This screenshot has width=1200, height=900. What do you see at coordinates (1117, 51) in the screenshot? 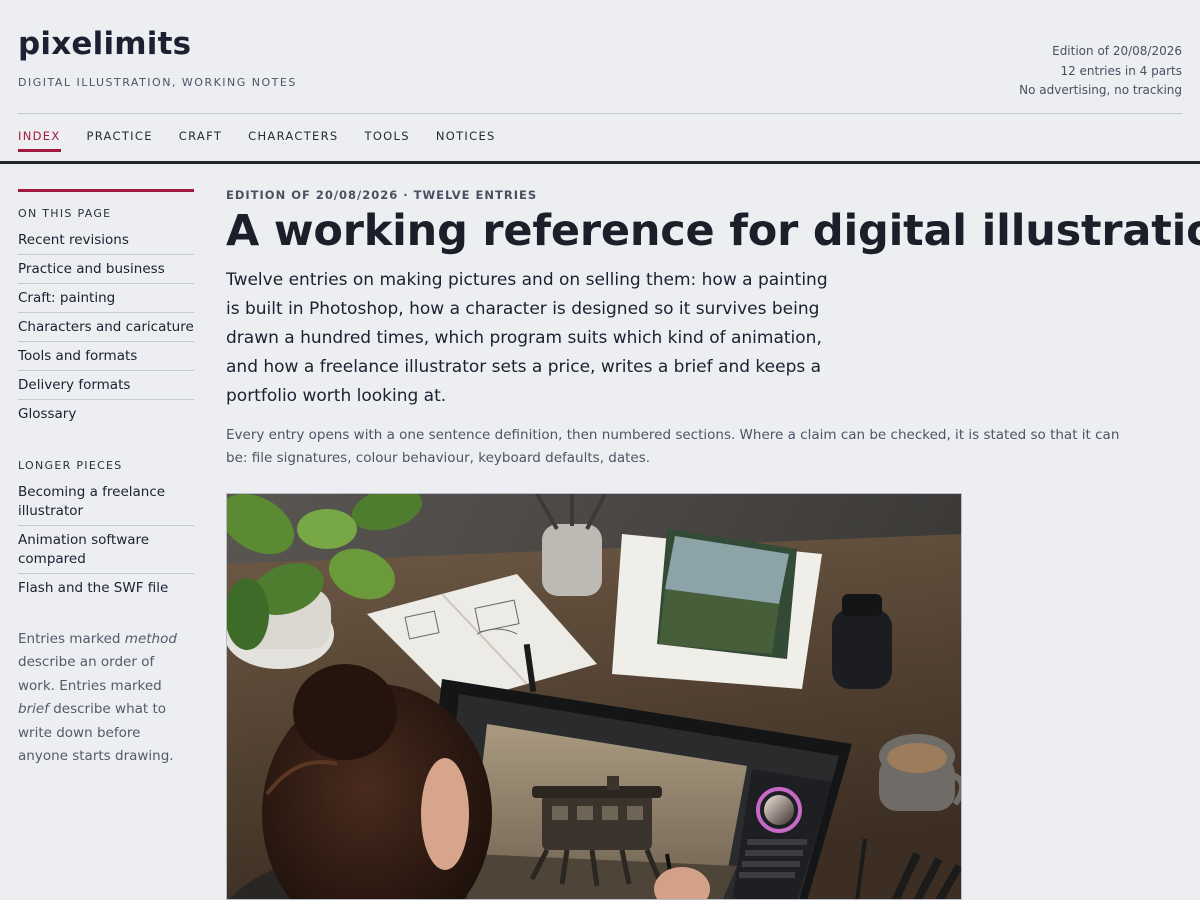
I see `edition-date: Edition of 20/08/2026` at bounding box center [1117, 51].